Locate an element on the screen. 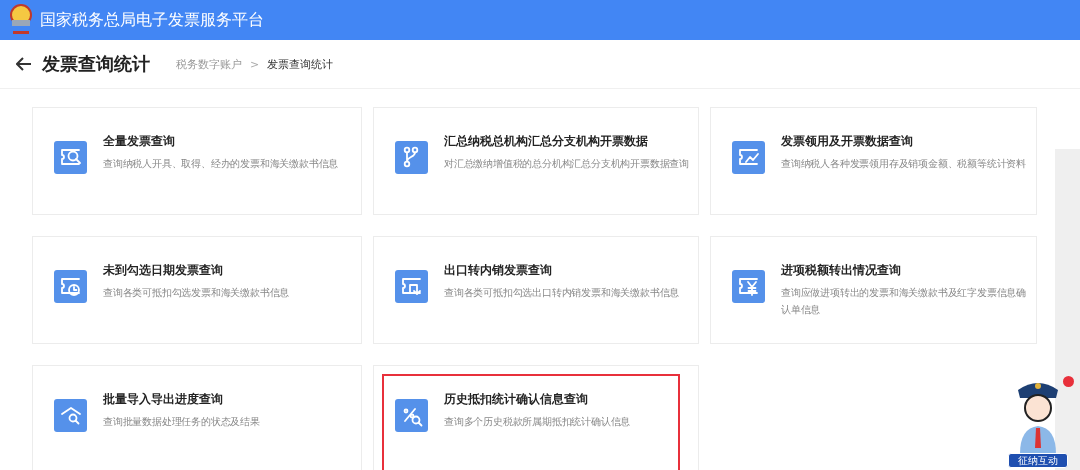 The height and width of the screenshot is (470, 1080). query-card: 汇总纳税总机构汇总分支机构开票数据 对汇总缴纳增值税的总分机构汇总分支机构开票数据查询 is located at coordinates (536, 161).